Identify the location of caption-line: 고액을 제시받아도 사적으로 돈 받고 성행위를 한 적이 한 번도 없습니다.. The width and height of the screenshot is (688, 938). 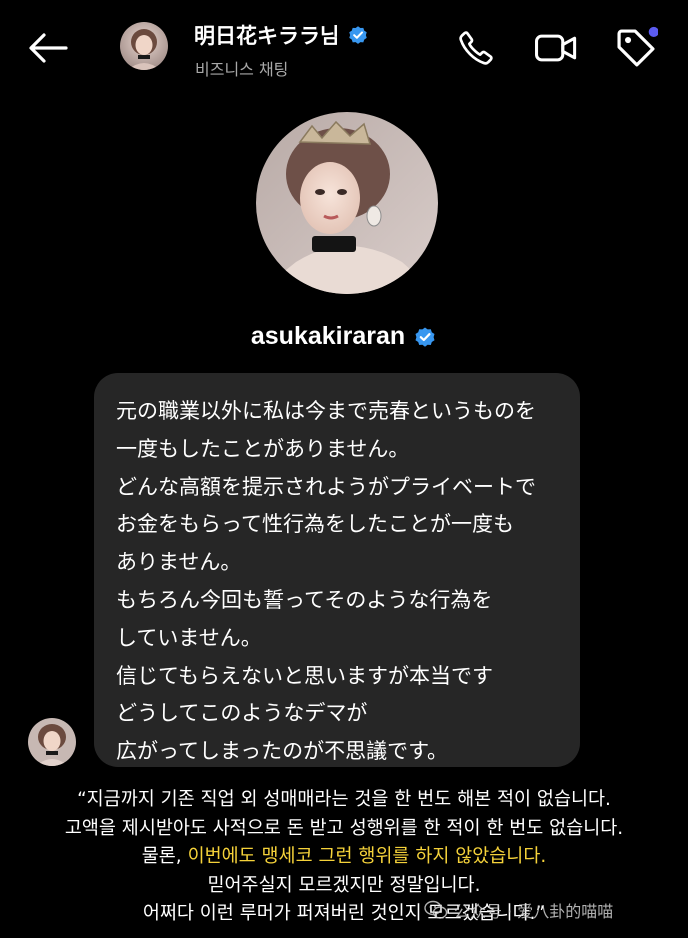
(344, 828).